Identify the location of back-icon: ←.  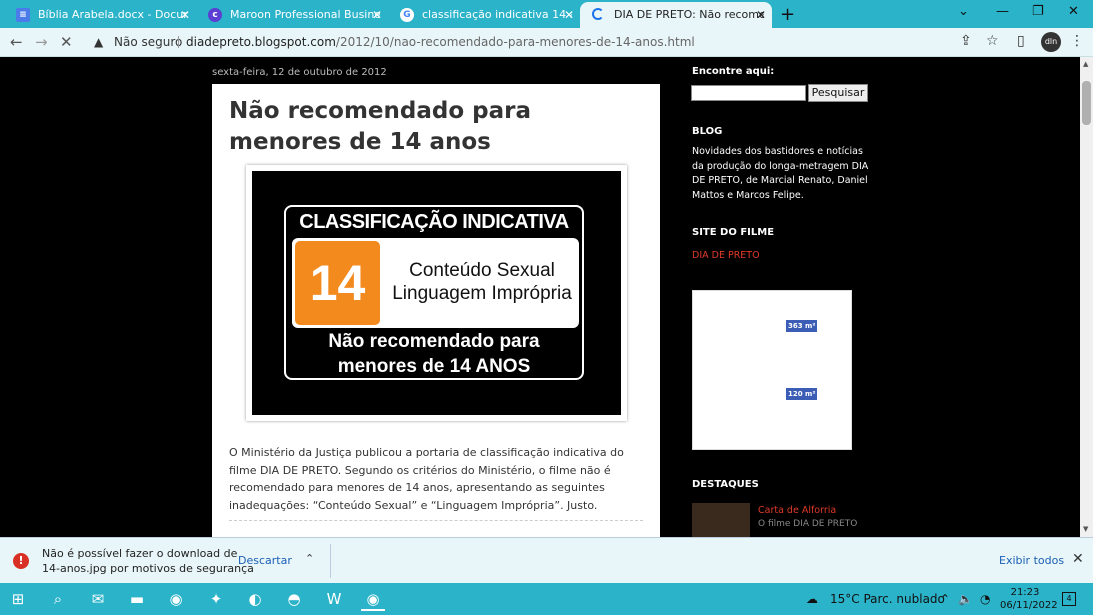
(16, 42).